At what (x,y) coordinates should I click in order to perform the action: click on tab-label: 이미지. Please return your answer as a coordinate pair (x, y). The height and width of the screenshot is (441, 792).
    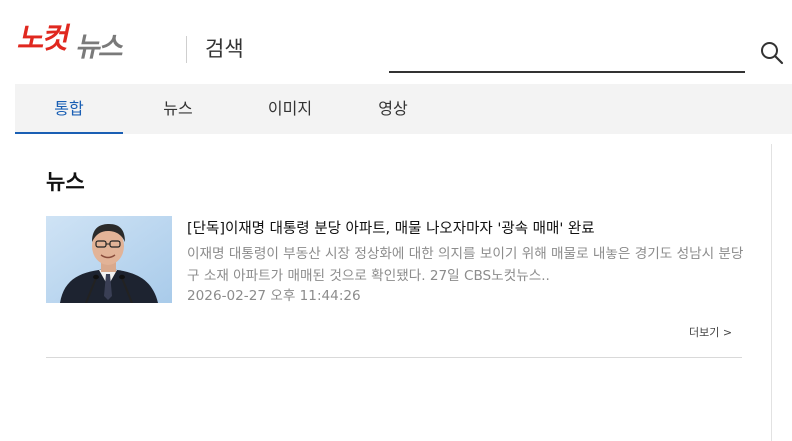
    Looking at the image, I should click on (290, 108).